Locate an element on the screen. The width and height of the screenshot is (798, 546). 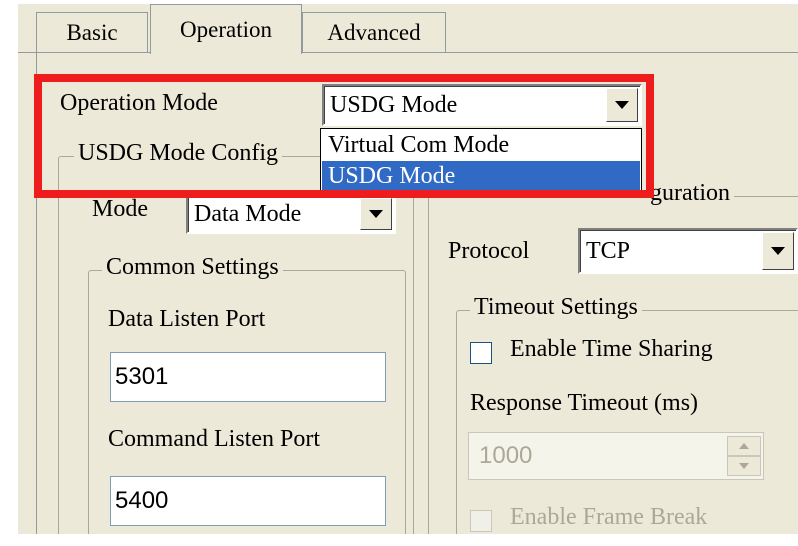
tab-basic-label: Basic is located at coordinates (92, 32).